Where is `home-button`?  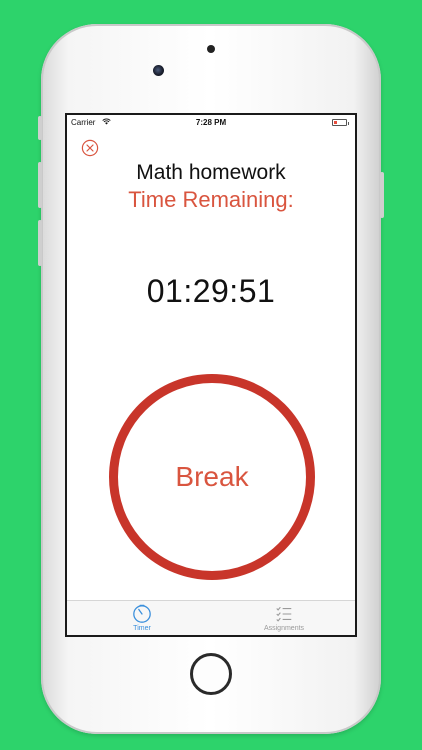 home-button is located at coordinates (211, 674).